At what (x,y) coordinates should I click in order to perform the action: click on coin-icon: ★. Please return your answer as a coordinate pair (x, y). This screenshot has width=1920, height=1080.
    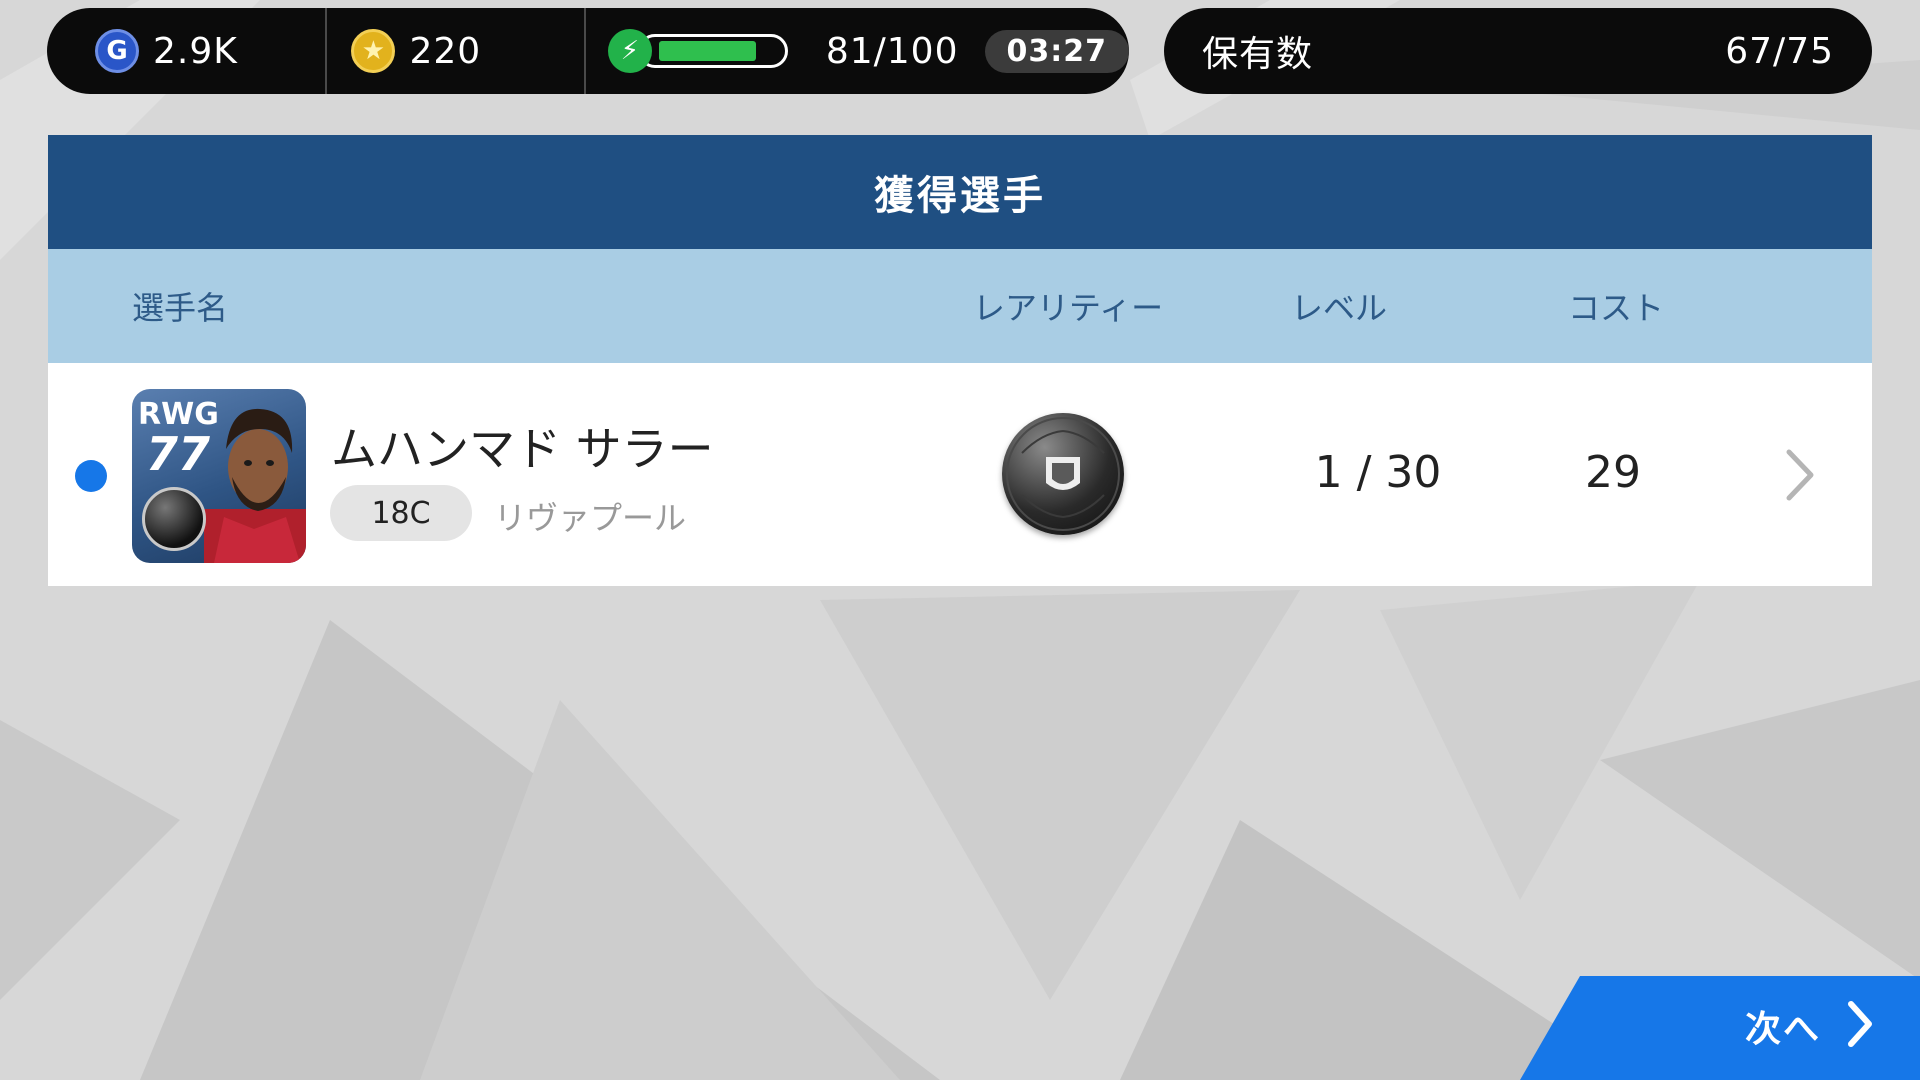
    Looking at the image, I should click on (373, 51).